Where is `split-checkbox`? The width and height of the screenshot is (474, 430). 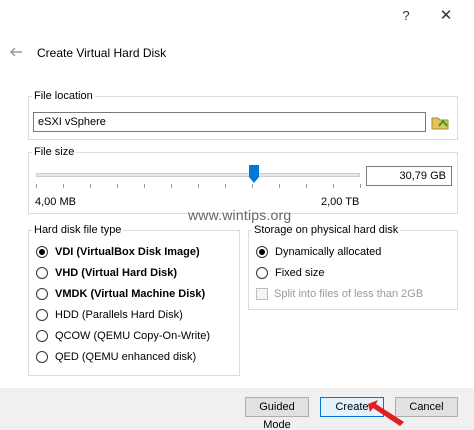 split-checkbox is located at coordinates (262, 294).